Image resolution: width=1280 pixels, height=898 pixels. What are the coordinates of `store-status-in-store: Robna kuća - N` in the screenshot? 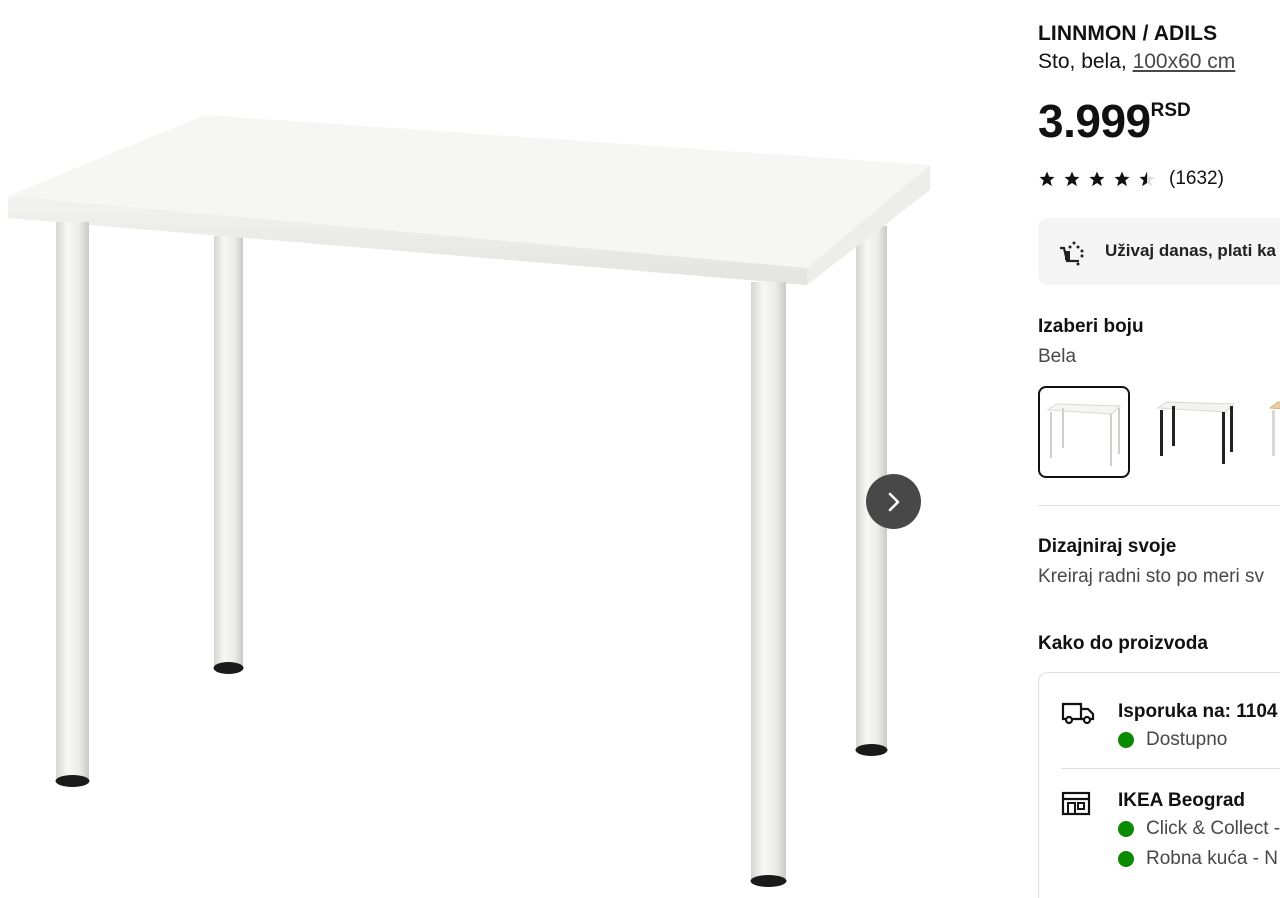 It's located at (1198, 859).